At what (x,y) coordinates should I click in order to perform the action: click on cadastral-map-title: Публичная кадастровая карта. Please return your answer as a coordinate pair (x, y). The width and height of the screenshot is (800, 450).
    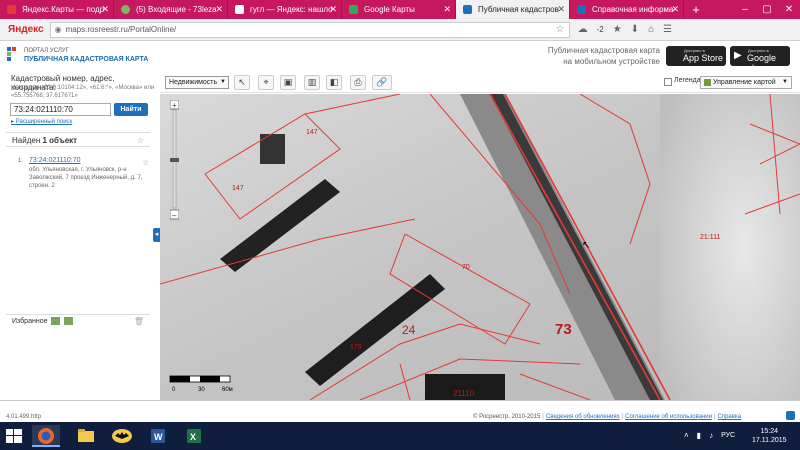
    Looking at the image, I should click on (86, 59).